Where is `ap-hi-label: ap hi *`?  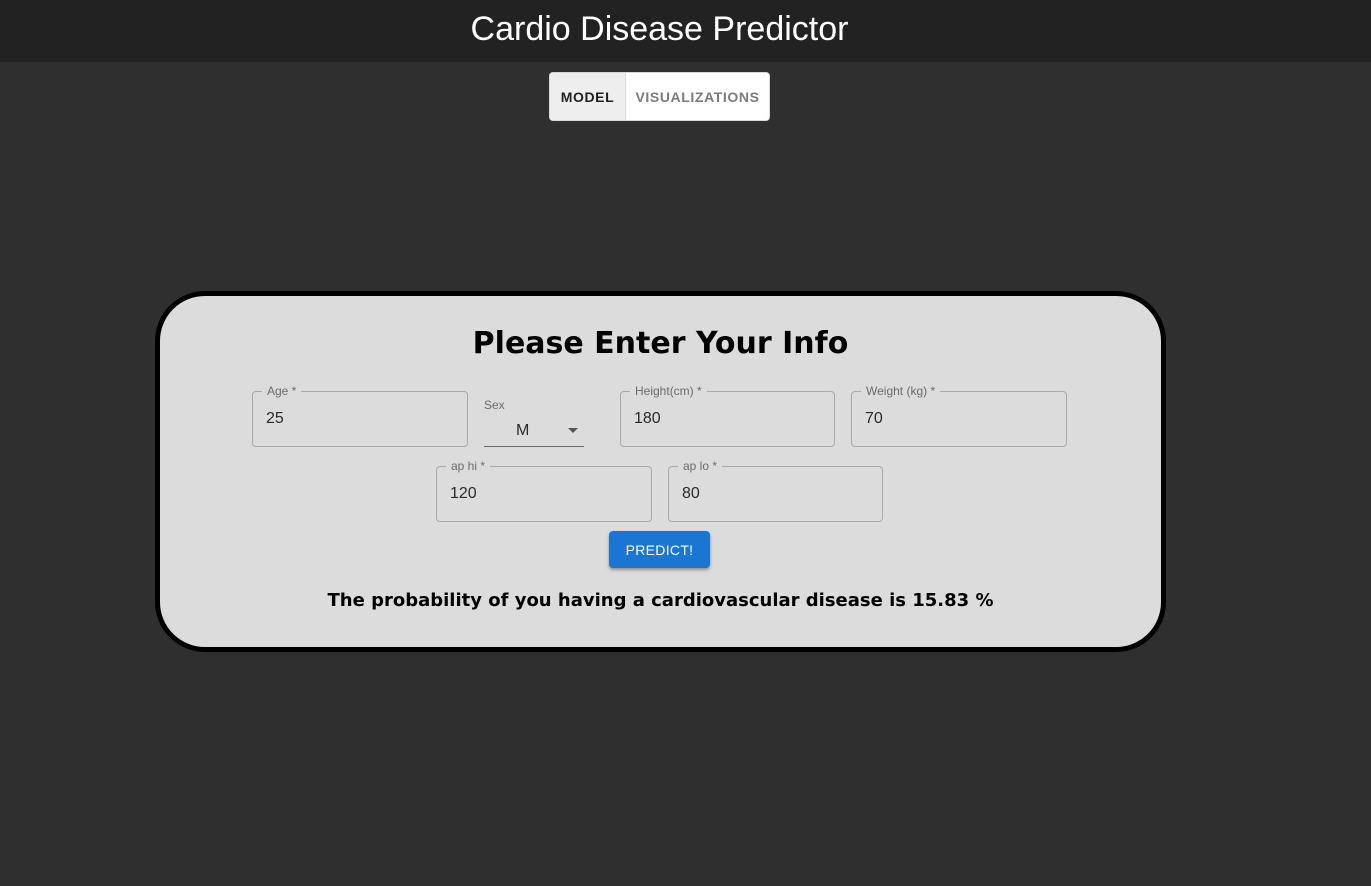 ap-hi-label: ap hi * is located at coordinates (468, 466).